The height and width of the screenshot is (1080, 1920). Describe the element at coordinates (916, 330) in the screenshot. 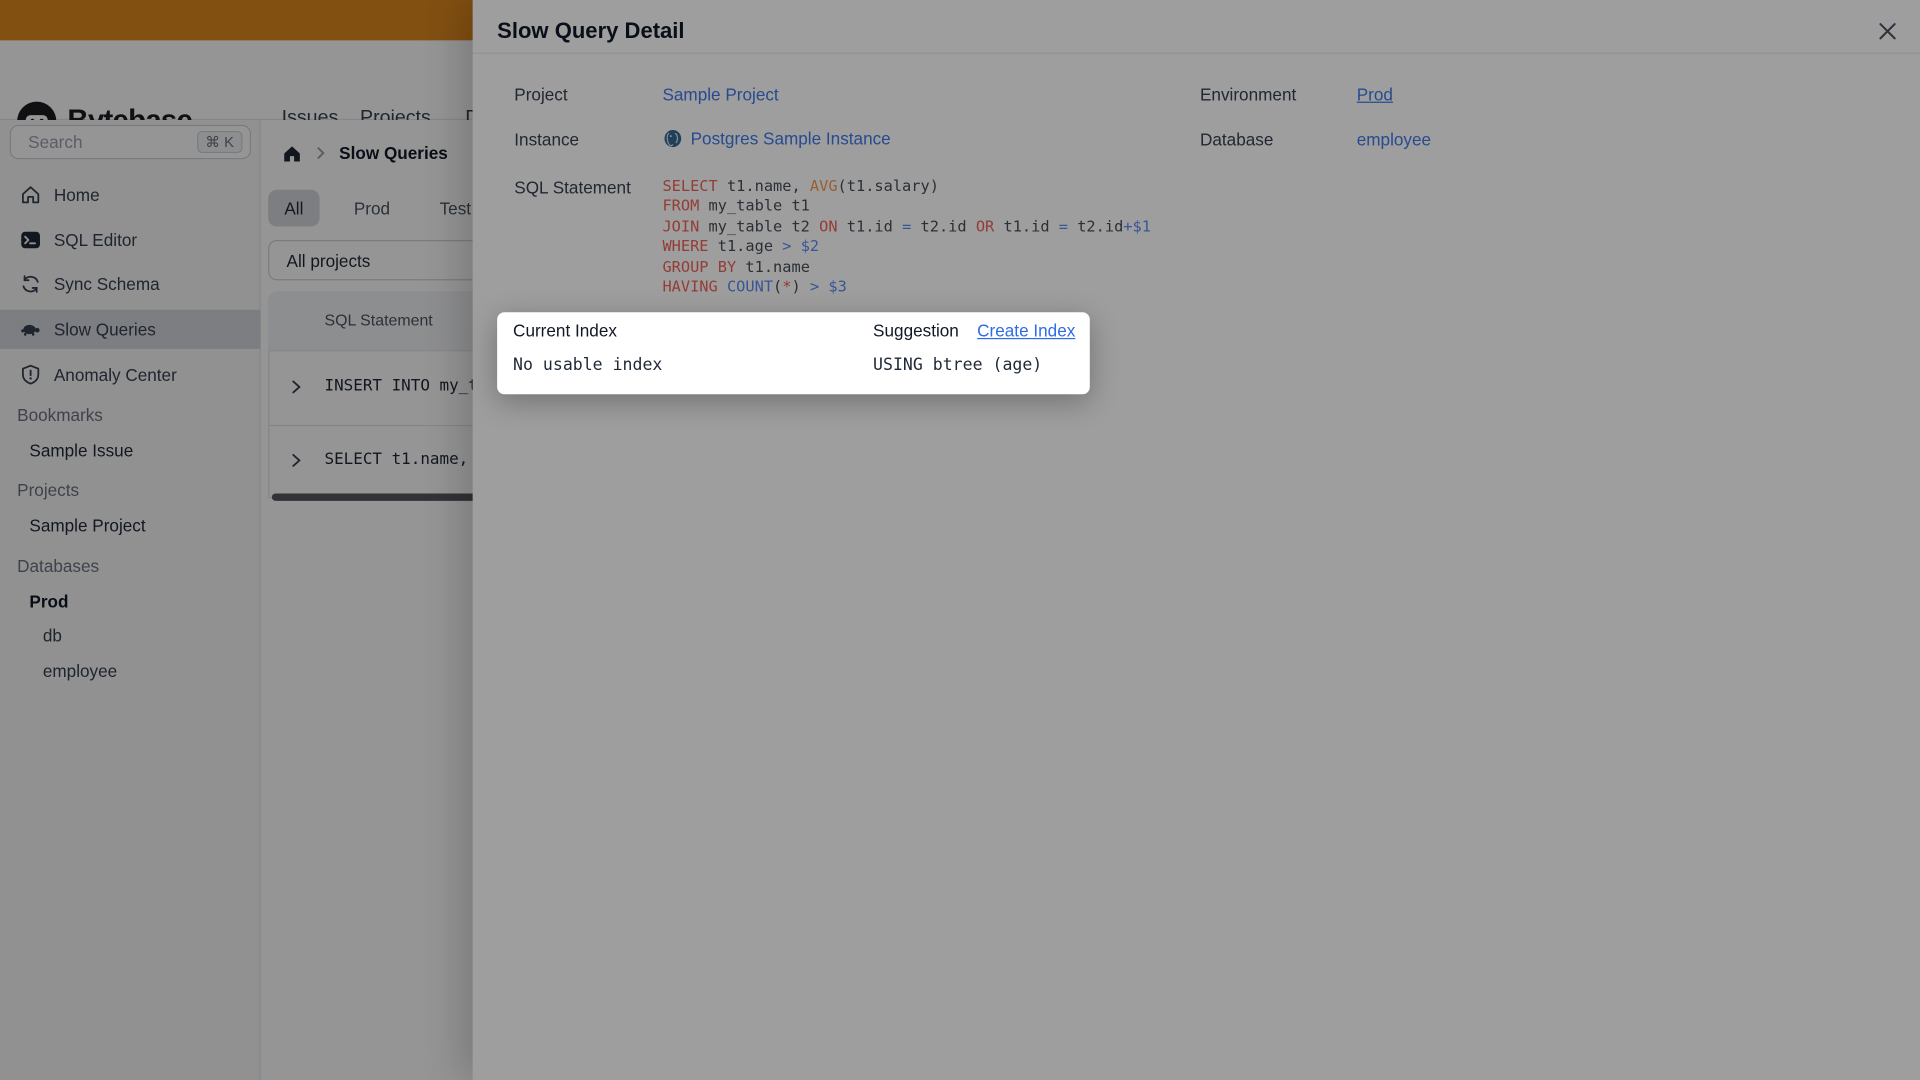

I see `suggestion-label: Suggestion` at that location.